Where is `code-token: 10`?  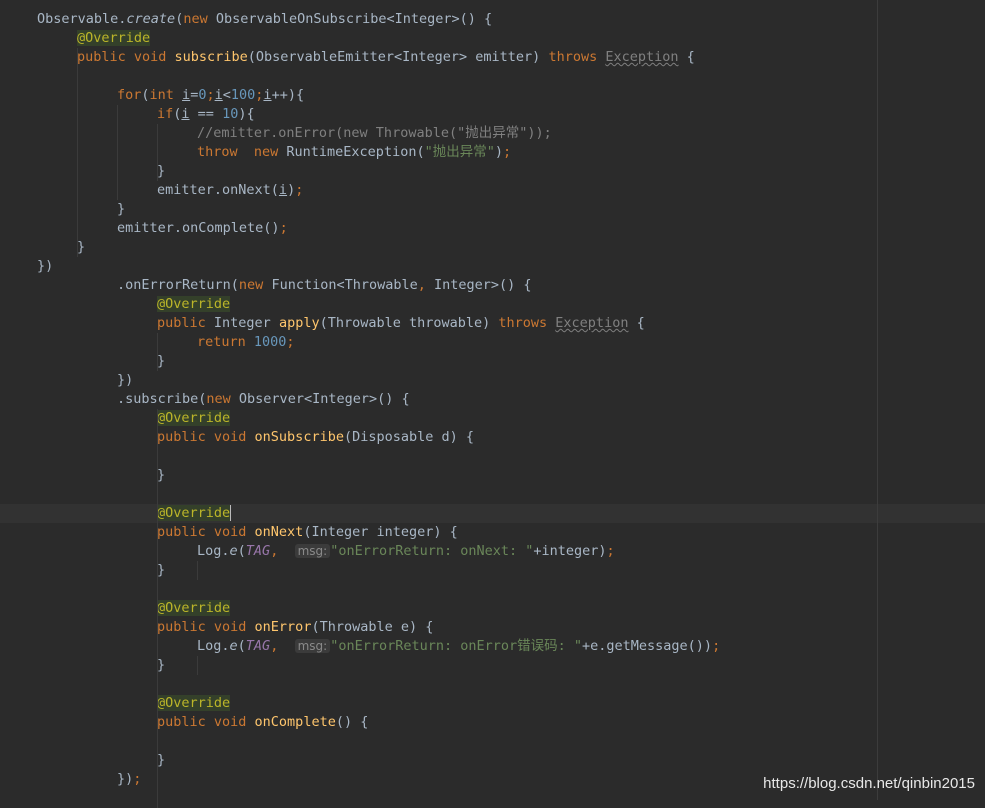 code-token: 10 is located at coordinates (230, 114).